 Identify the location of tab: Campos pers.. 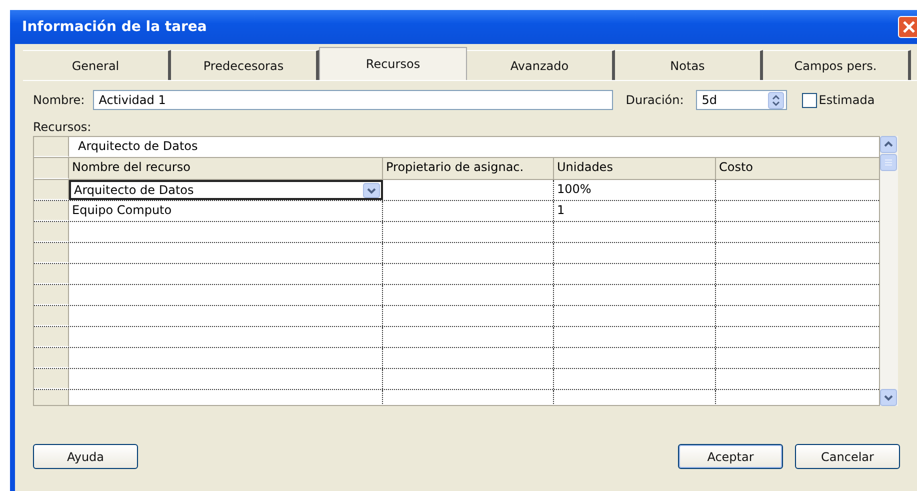
(837, 65).